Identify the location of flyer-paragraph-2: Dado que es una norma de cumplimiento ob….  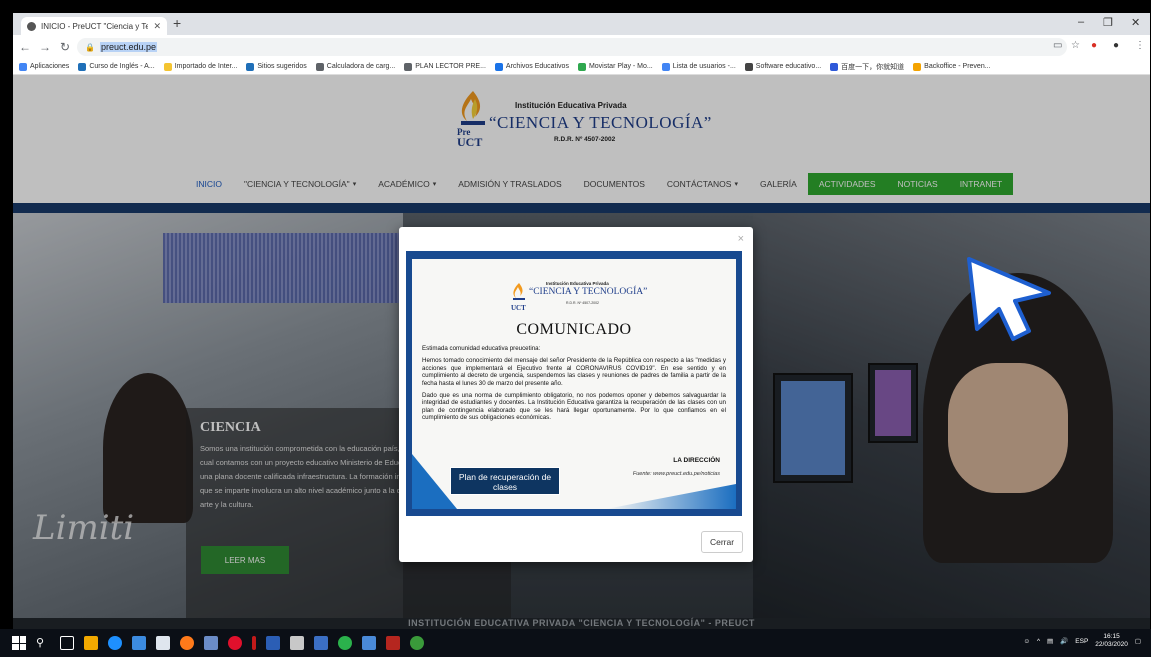
(574, 407).